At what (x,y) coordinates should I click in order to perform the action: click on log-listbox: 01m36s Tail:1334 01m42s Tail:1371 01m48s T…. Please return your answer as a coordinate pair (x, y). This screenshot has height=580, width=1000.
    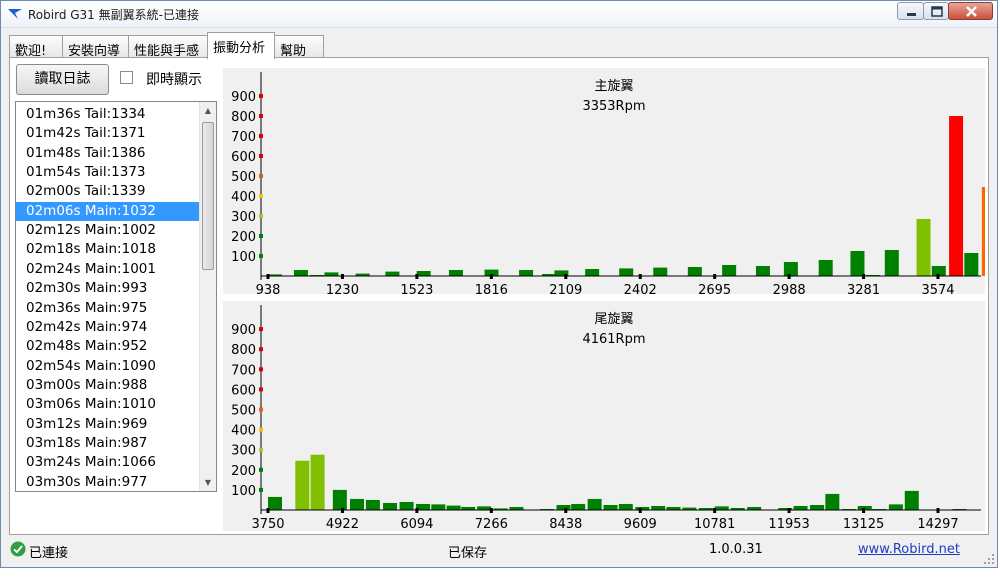
    Looking at the image, I should click on (116, 296).